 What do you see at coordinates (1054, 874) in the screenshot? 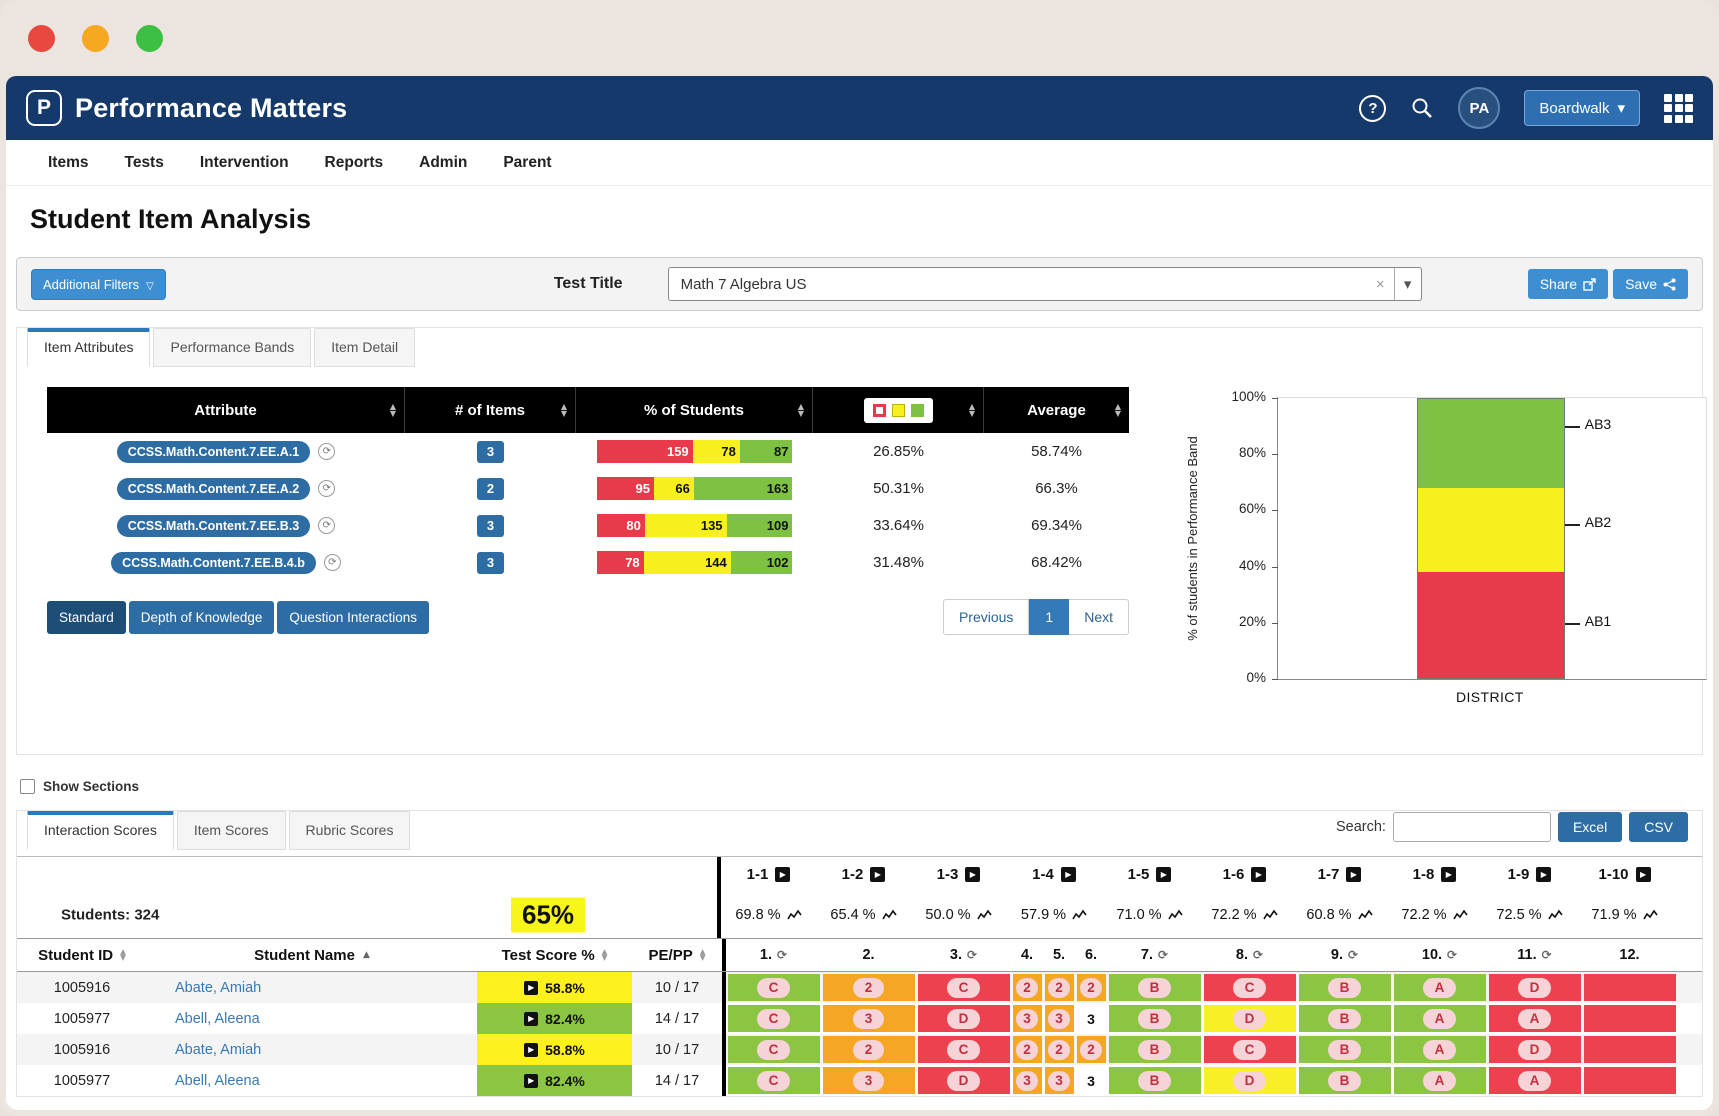
I see `item-group-header: 1-4 ▶` at bounding box center [1054, 874].